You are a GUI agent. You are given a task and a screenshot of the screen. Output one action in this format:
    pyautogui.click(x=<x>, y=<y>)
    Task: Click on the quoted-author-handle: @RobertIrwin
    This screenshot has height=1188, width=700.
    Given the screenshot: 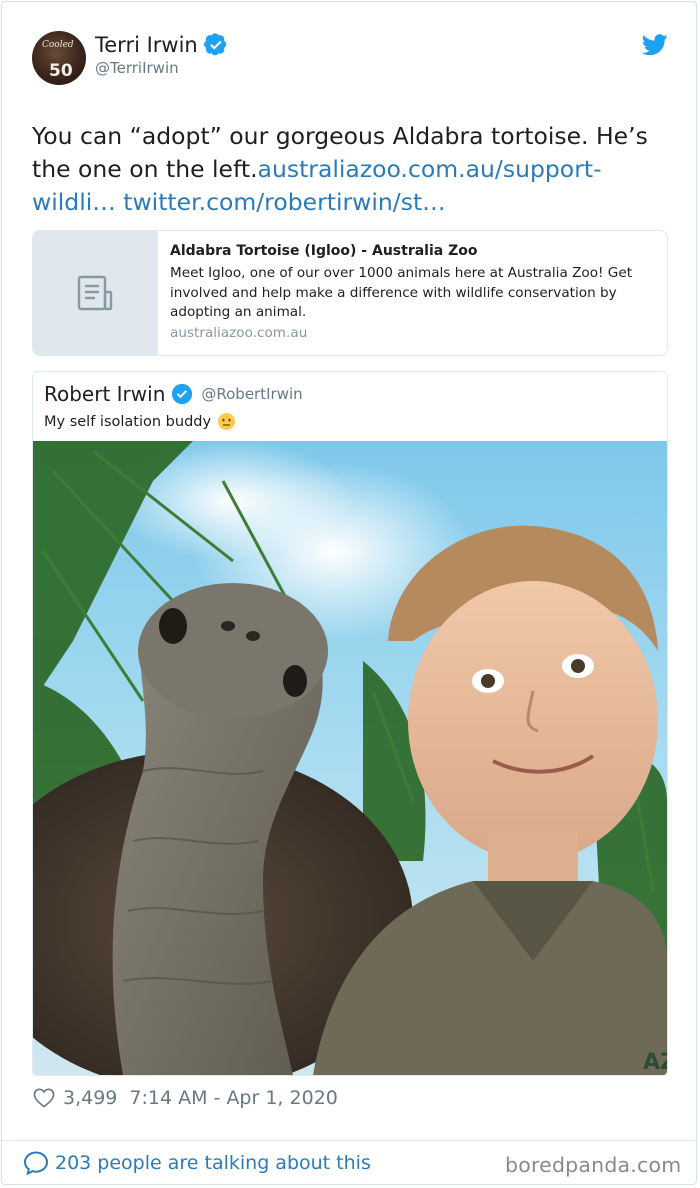 What is the action you would take?
    pyautogui.click(x=251, y=394)
    